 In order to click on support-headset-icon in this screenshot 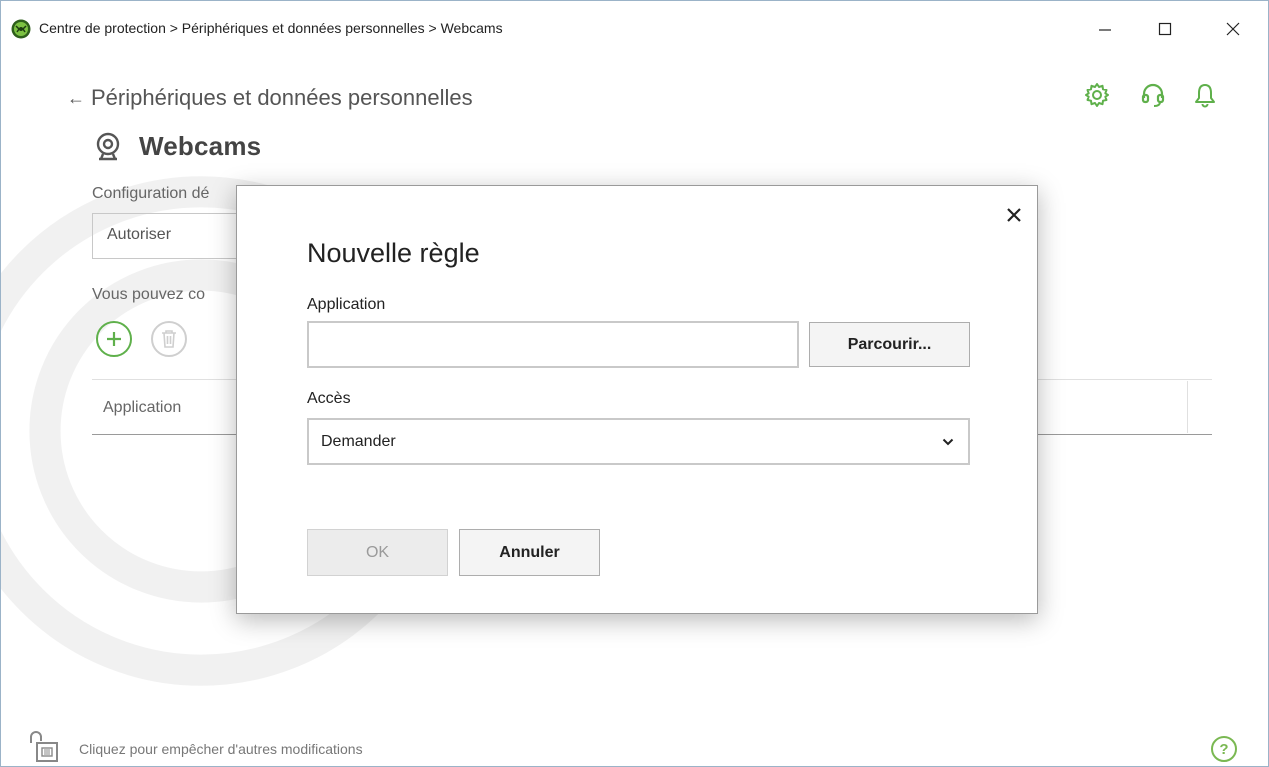, I will do `click(1153, 95)`.